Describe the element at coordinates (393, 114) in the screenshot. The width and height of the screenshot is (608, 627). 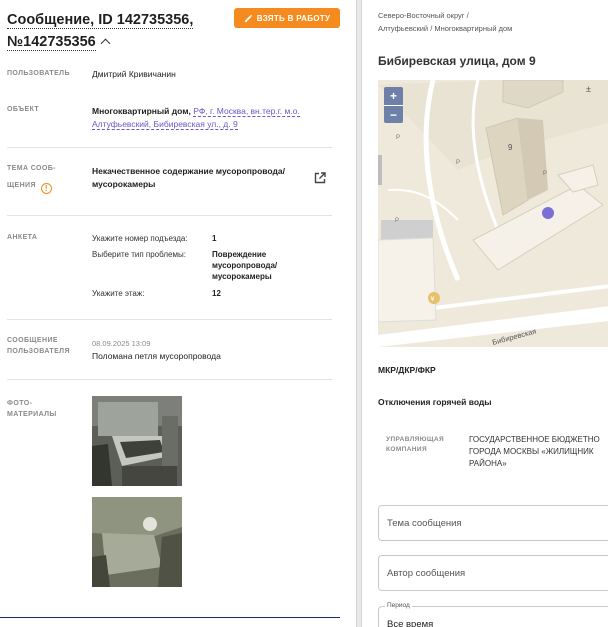
I see `zoom-out-button: −` at that location.